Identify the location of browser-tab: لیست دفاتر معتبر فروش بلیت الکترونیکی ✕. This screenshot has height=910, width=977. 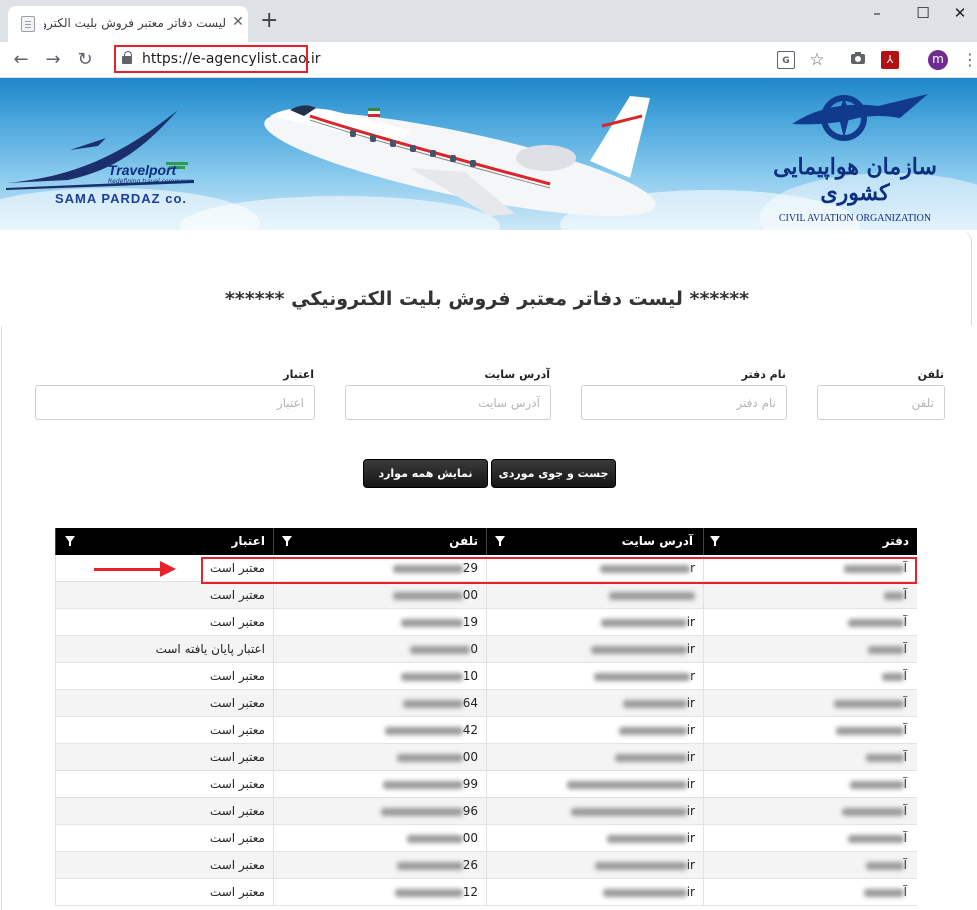
(128, 24).